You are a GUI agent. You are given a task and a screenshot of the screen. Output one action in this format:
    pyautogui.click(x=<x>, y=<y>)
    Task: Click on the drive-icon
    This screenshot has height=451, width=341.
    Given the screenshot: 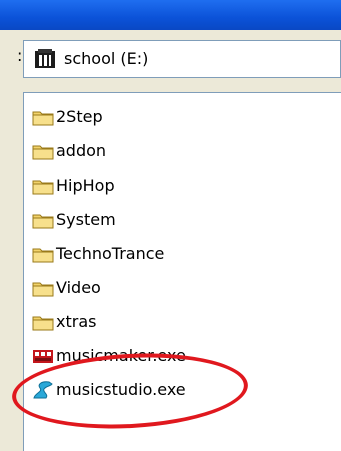 What is the action you would take?
    pyautogui.click(x=45, y=59)
    